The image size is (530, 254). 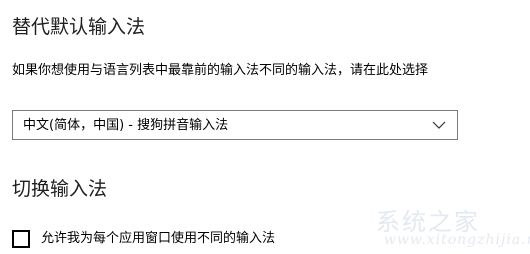 What do you see at coordinates (220, 70) in the screenshot?
I see `override-section-description: 如果你想使用与语言列表中最靠前的输入法不同的输入法，请在此处选择` at bounding box center [220, 70].